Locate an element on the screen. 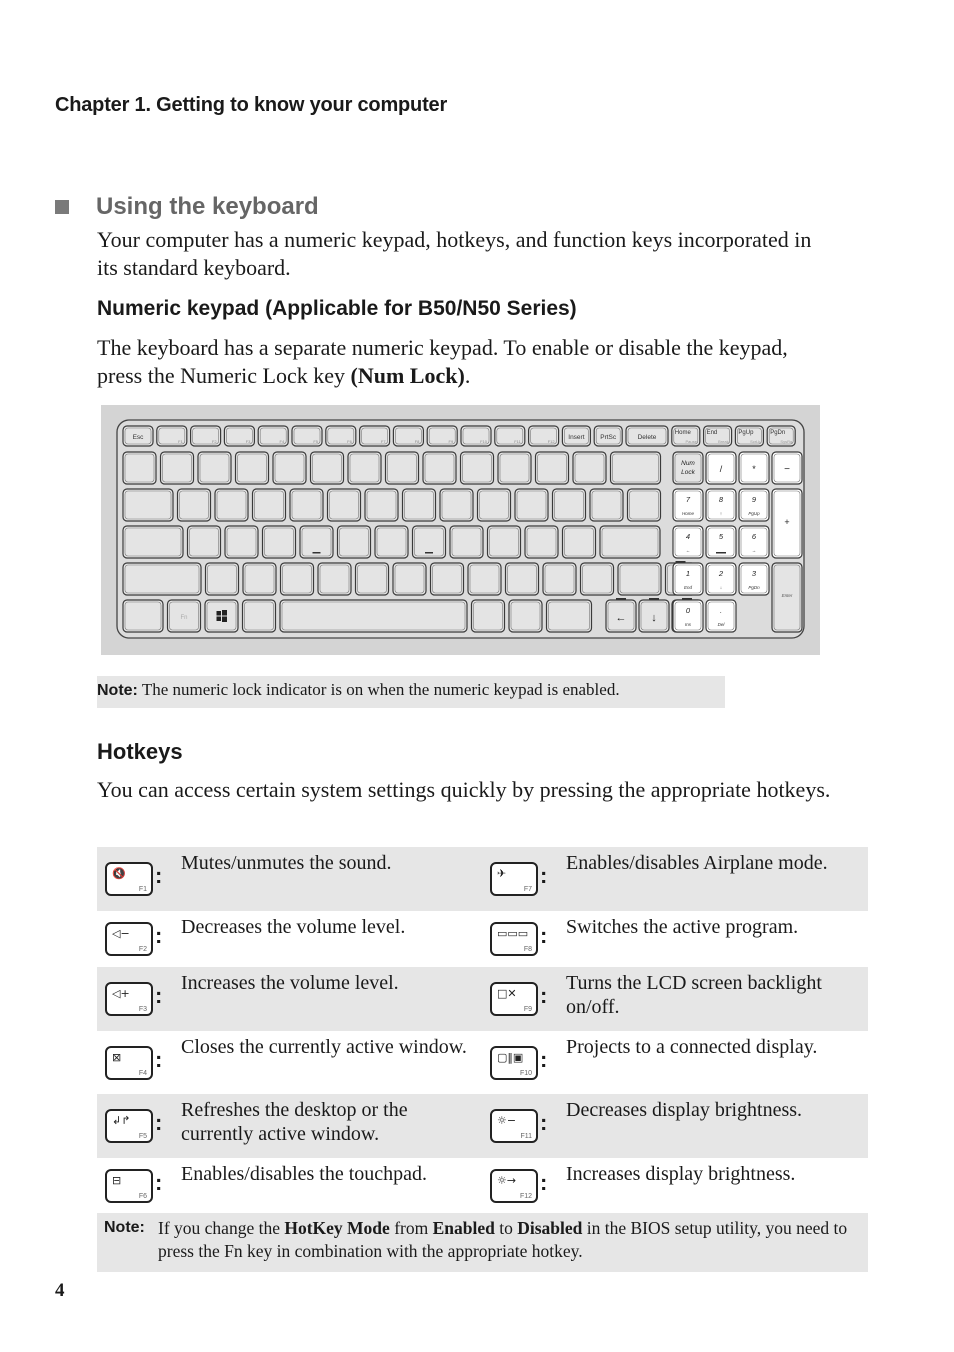 Image resolution: width=954 pixels, height=1352 pixels. numpad-key-secondary: Del is located at coordinates (722, 624).